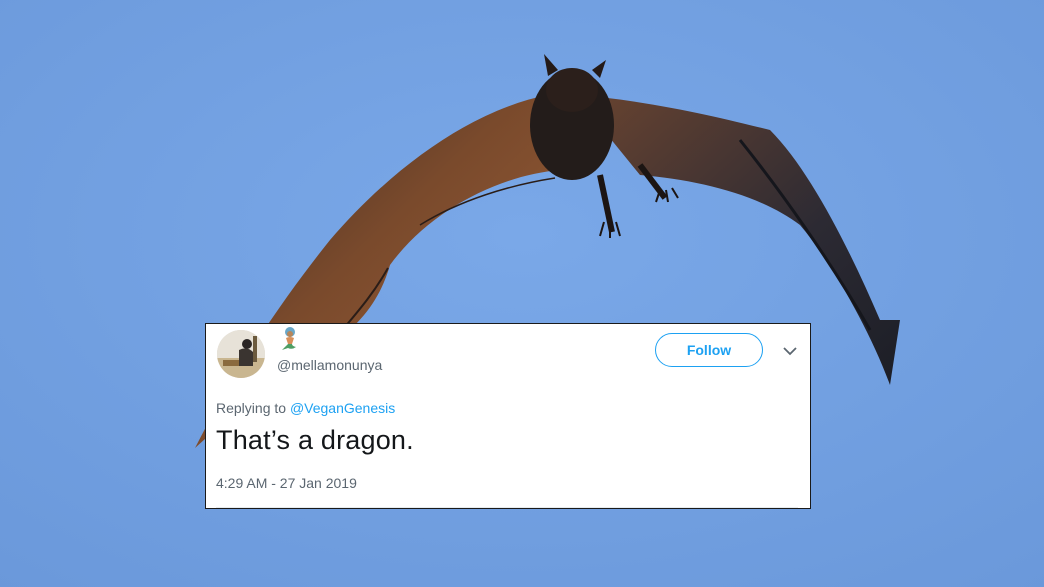  What do you see at coordinates (286, 483) in the screenshot?
I see `tweet-timestamp: 4:29 AM - 27 Jan 2019` at bounding box center [286, 483].